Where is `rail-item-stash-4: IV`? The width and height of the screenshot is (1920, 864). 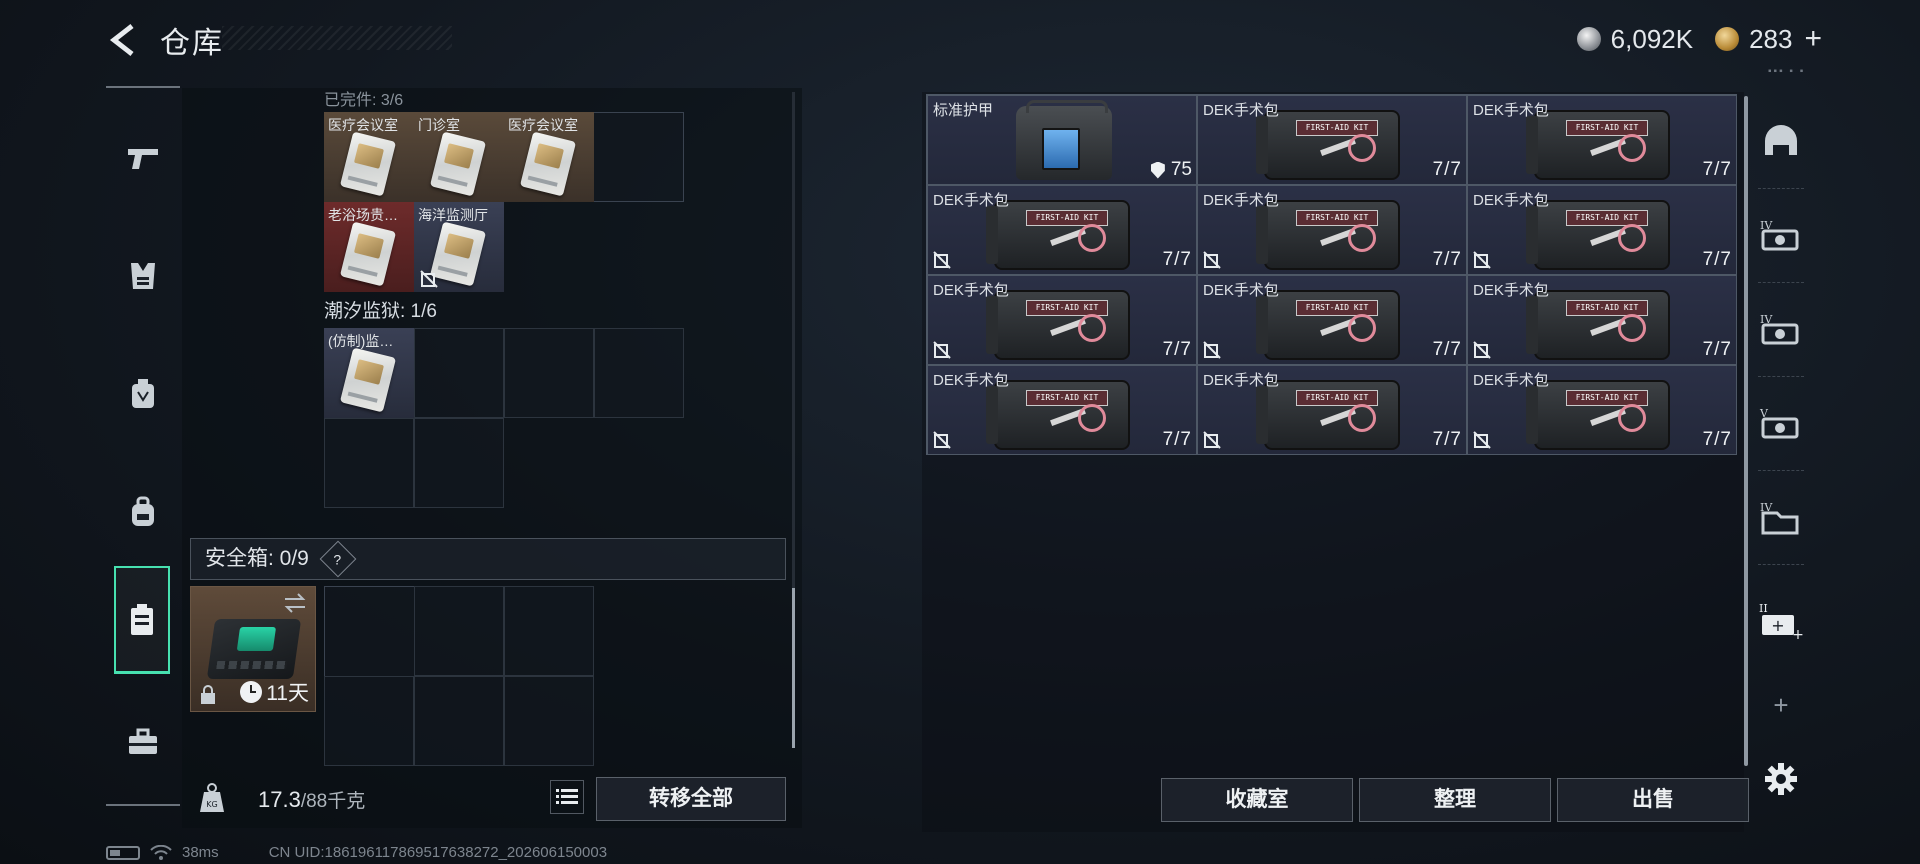 rail-item-stash-4: IV is located at coordinates (1781, 235).